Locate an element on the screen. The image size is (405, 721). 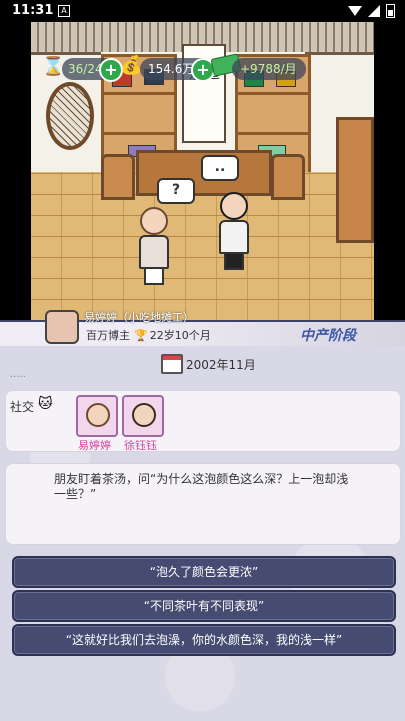
calendar-icon is located at coordinates (172, 364).